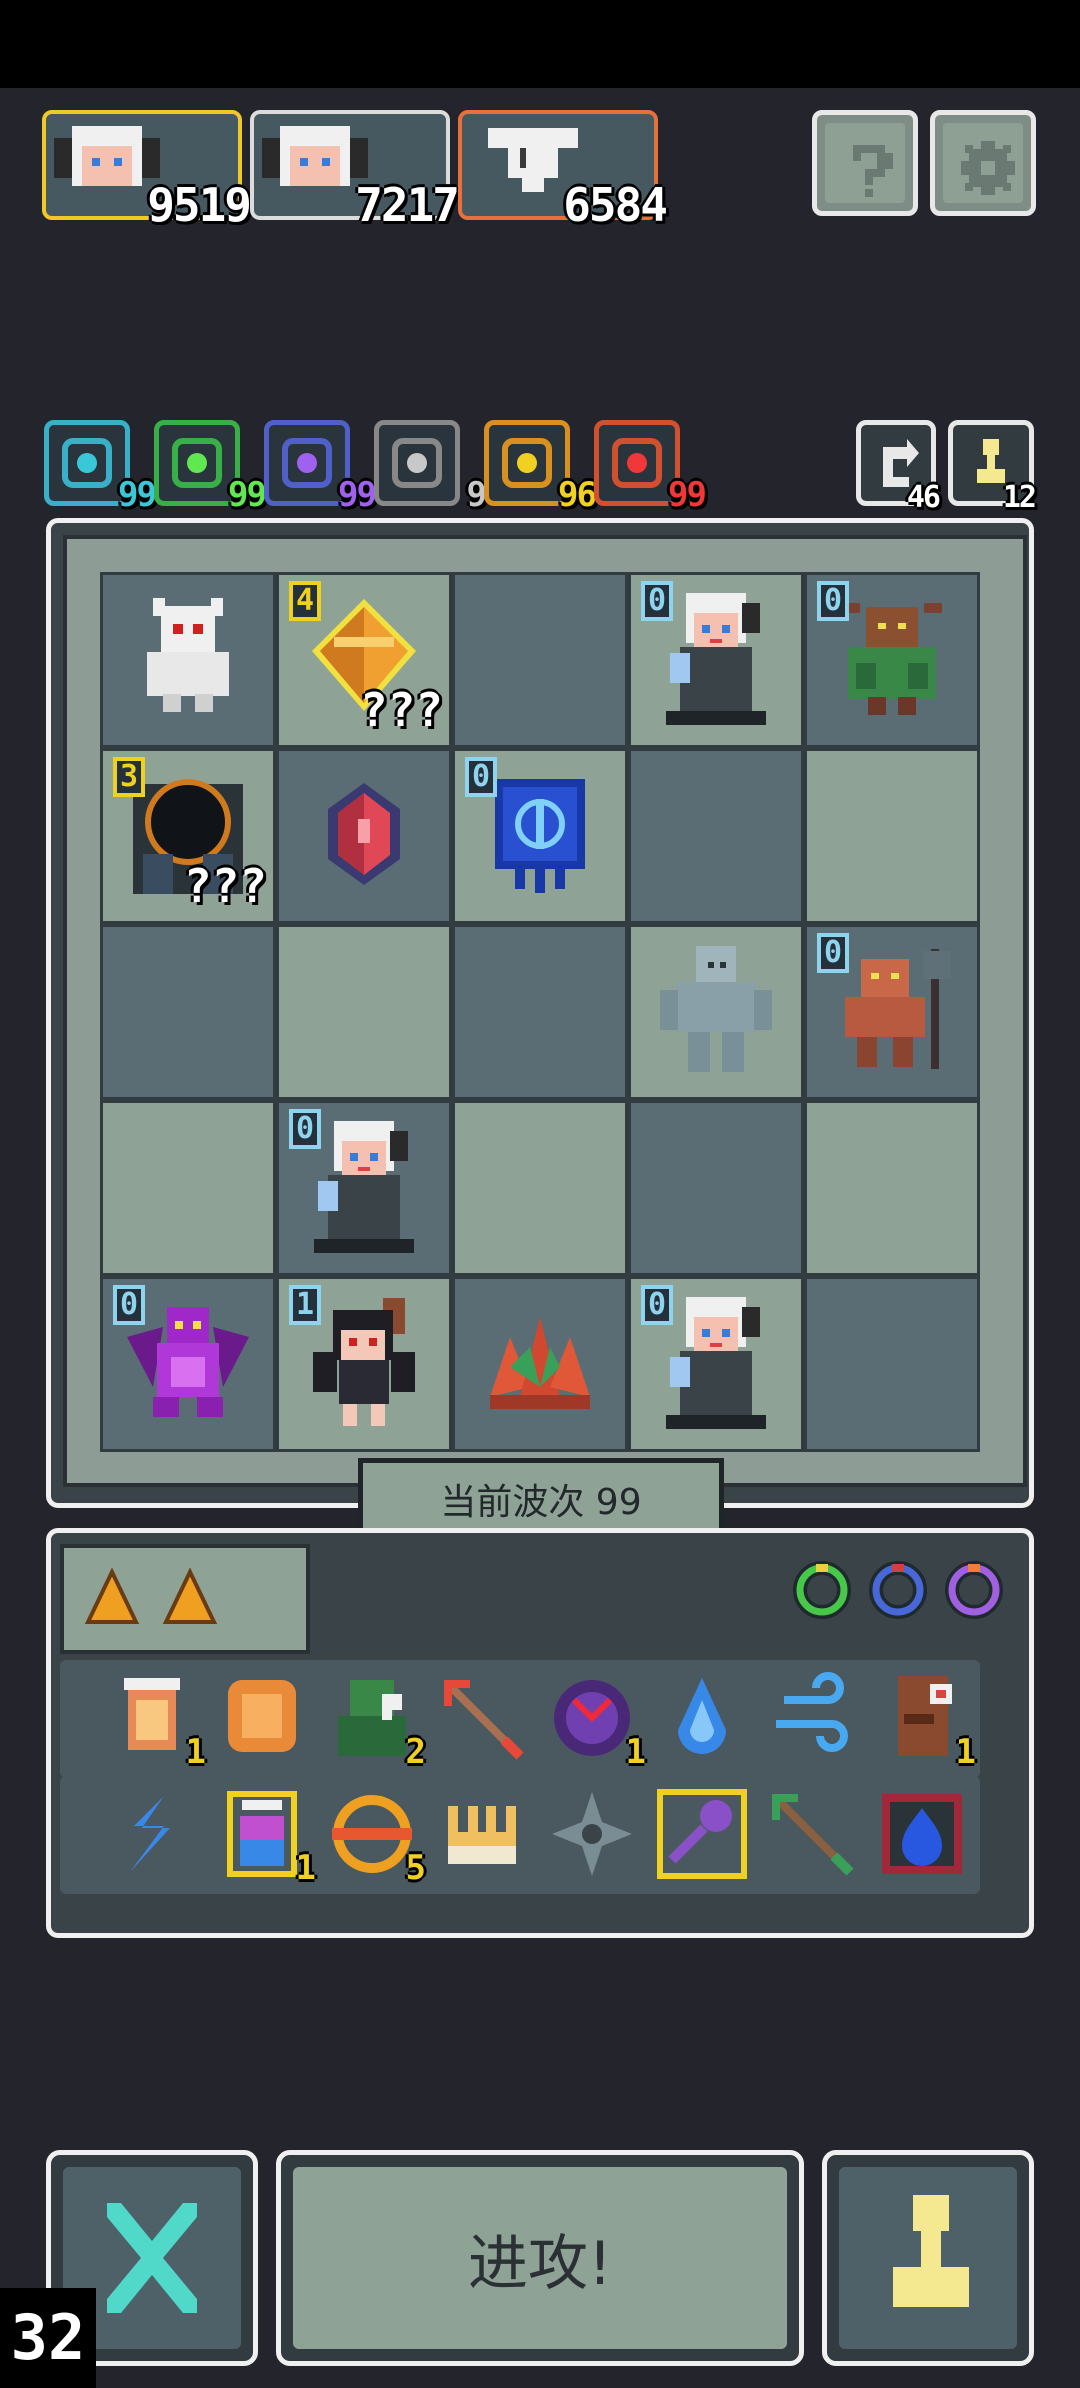  Describe the element at coordinates (375, 1721) in the screenshot. I see `inventory-item: 2` at that location.